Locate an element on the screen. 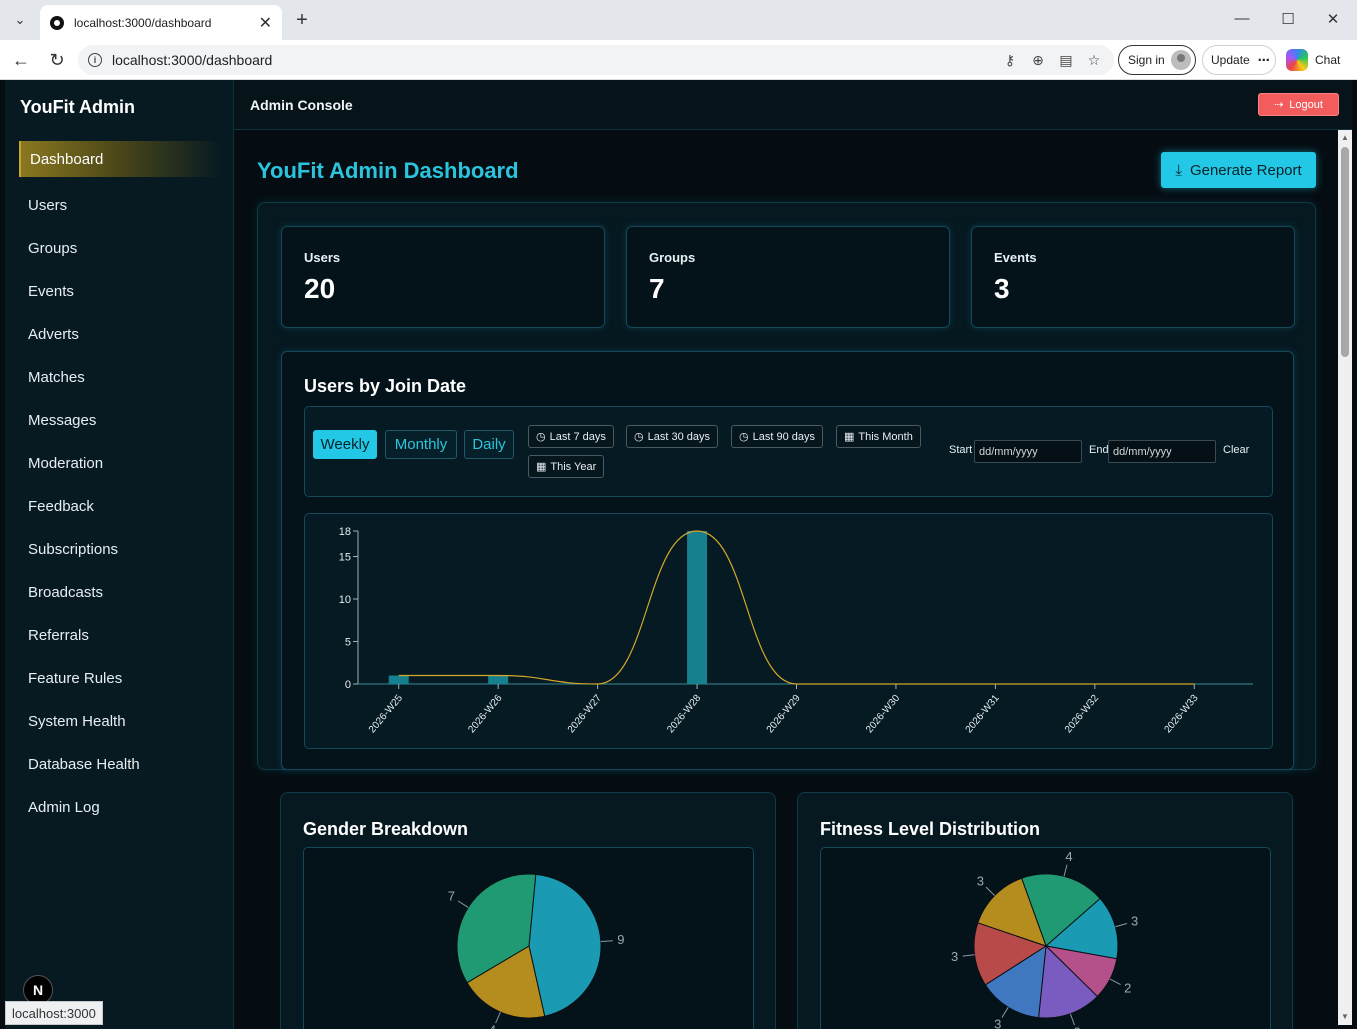  stat-card-users: Users 20 is located at coordinates (443, 277).